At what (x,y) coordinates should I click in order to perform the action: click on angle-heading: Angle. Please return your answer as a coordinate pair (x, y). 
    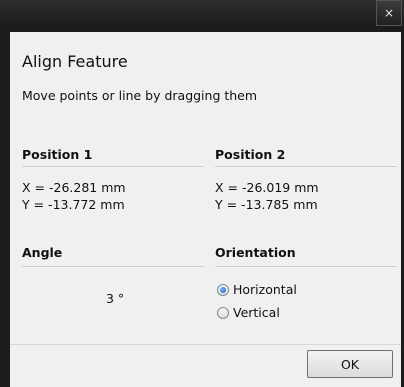
    Looking at the image, I should click on (42, 252).